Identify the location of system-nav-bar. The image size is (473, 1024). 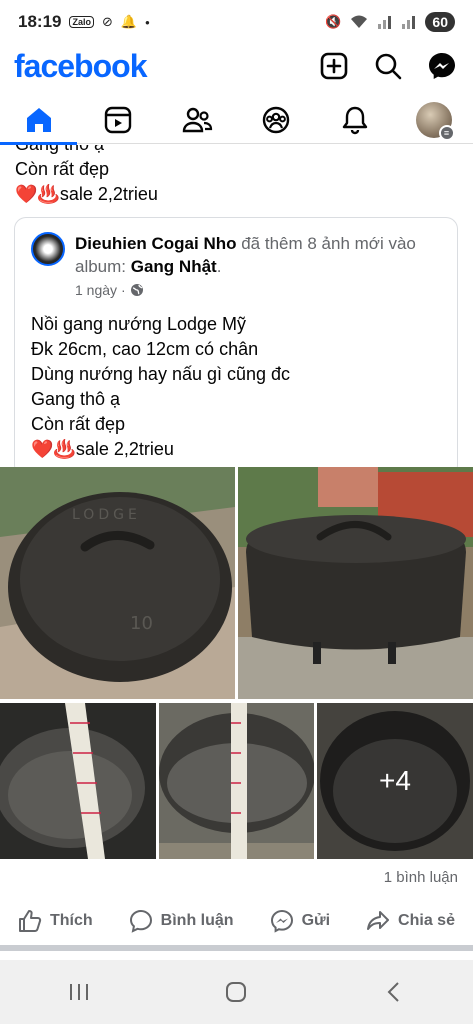
(236, 992).